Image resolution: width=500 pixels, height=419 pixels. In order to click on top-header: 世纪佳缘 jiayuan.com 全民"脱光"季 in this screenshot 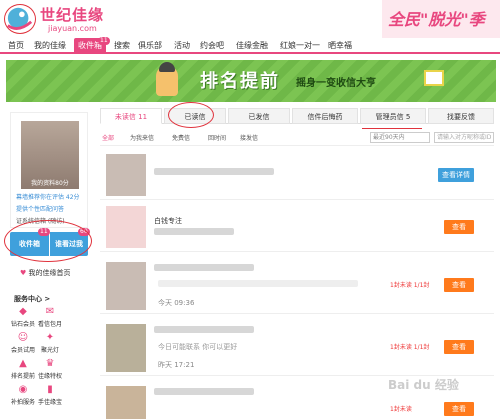, I will do `click(250, 19)`.